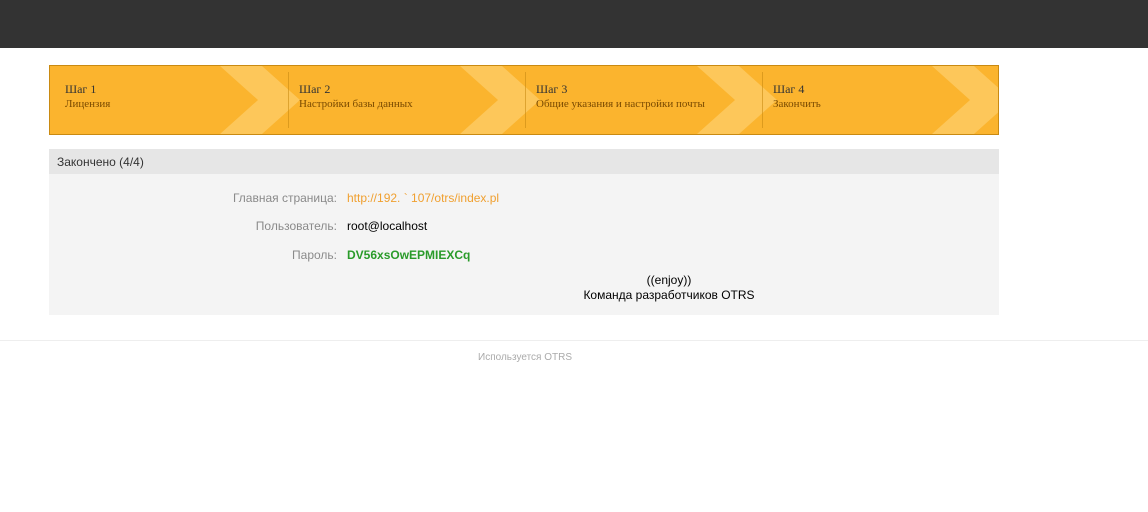 This screenshot has width=1148, height=512. I want to click on step-4-subtitle: Закончить, so click(797, 104).